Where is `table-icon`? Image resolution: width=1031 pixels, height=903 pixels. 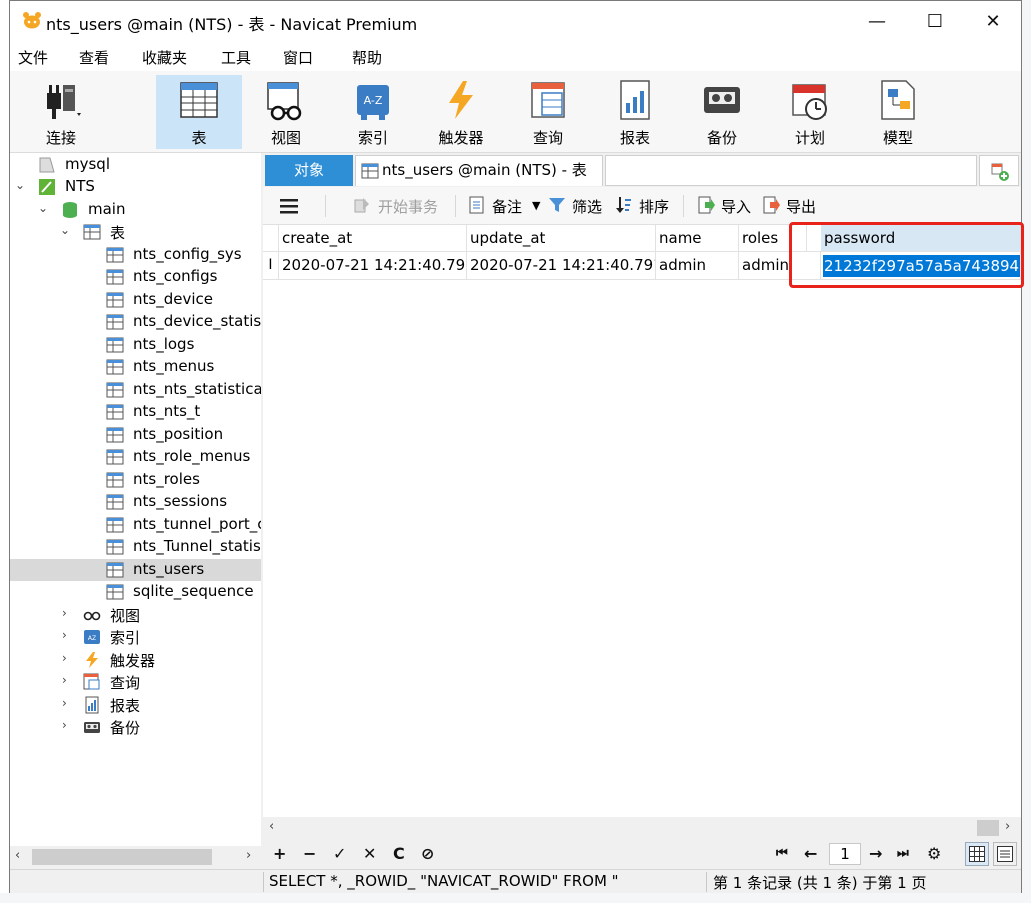
table-icon is located at coordinates (115, 255).